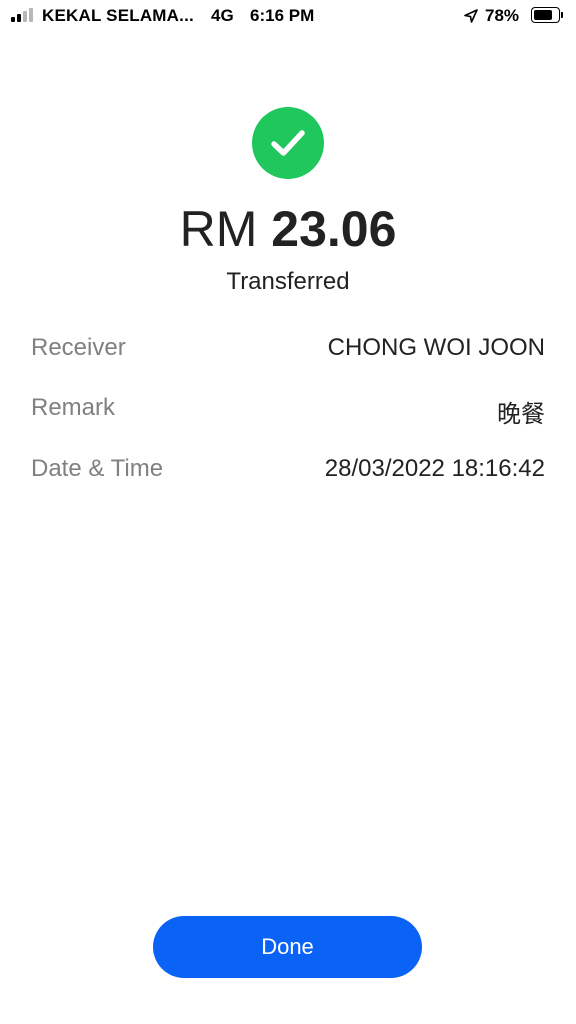 The image size is (576, 1024). I want to click on checkmark-icon, so click(288, 143).